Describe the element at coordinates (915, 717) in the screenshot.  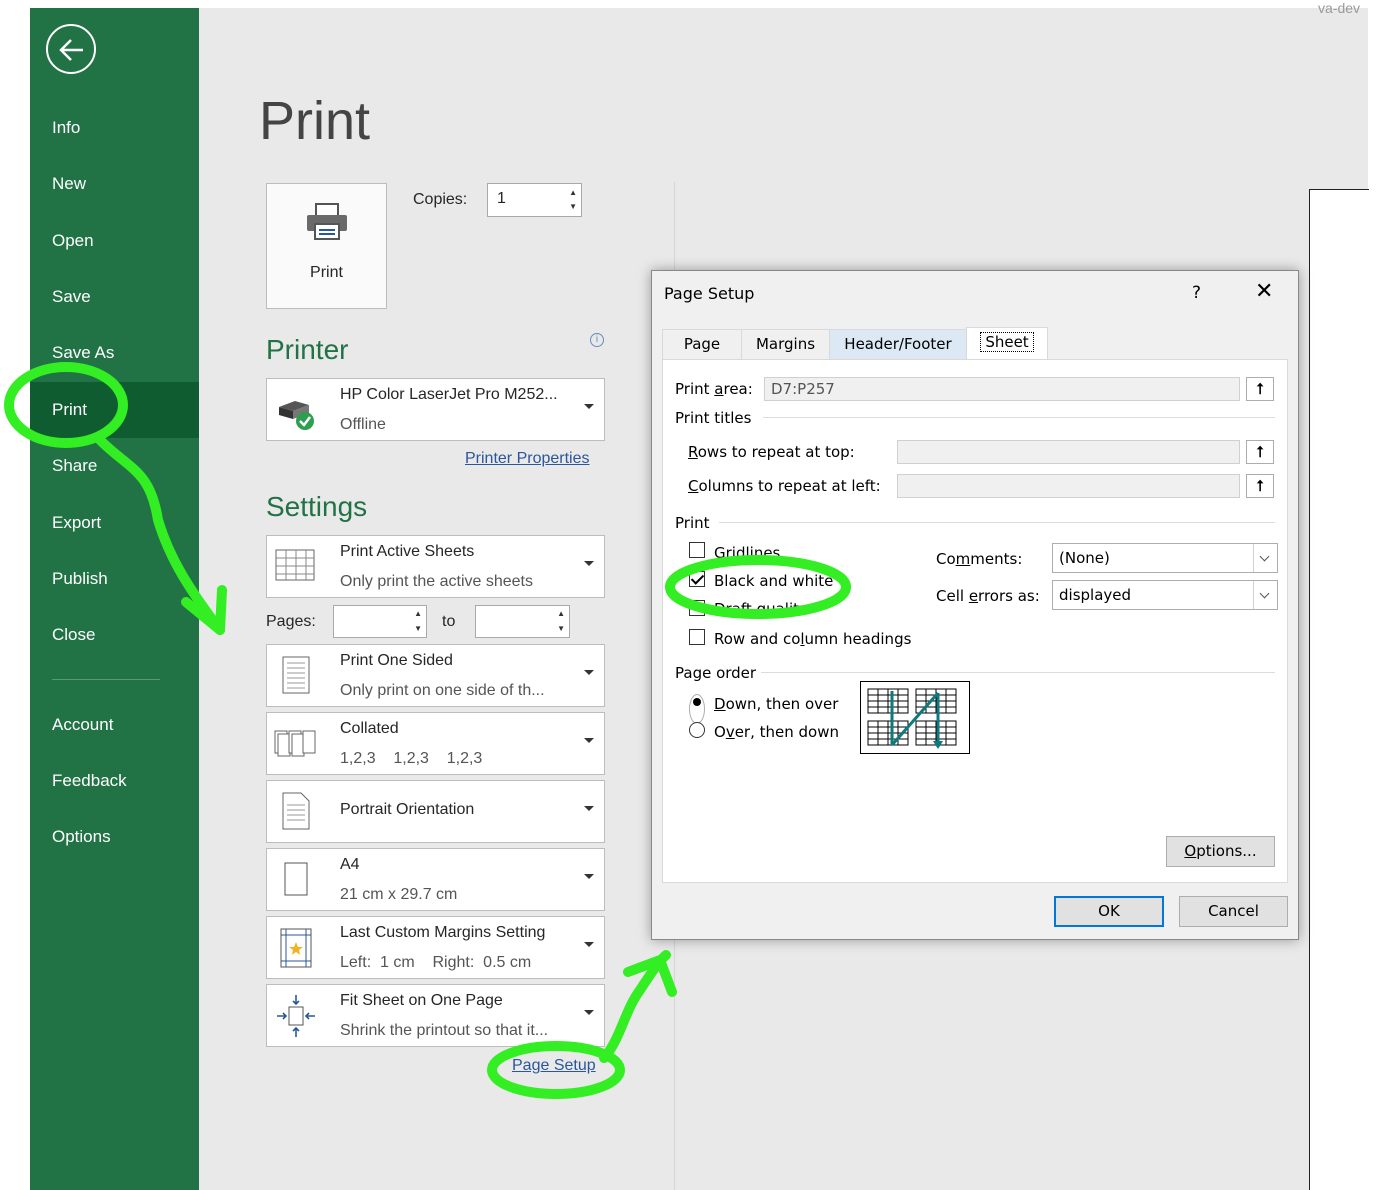
I see `page-order-preview-icon` at that location.